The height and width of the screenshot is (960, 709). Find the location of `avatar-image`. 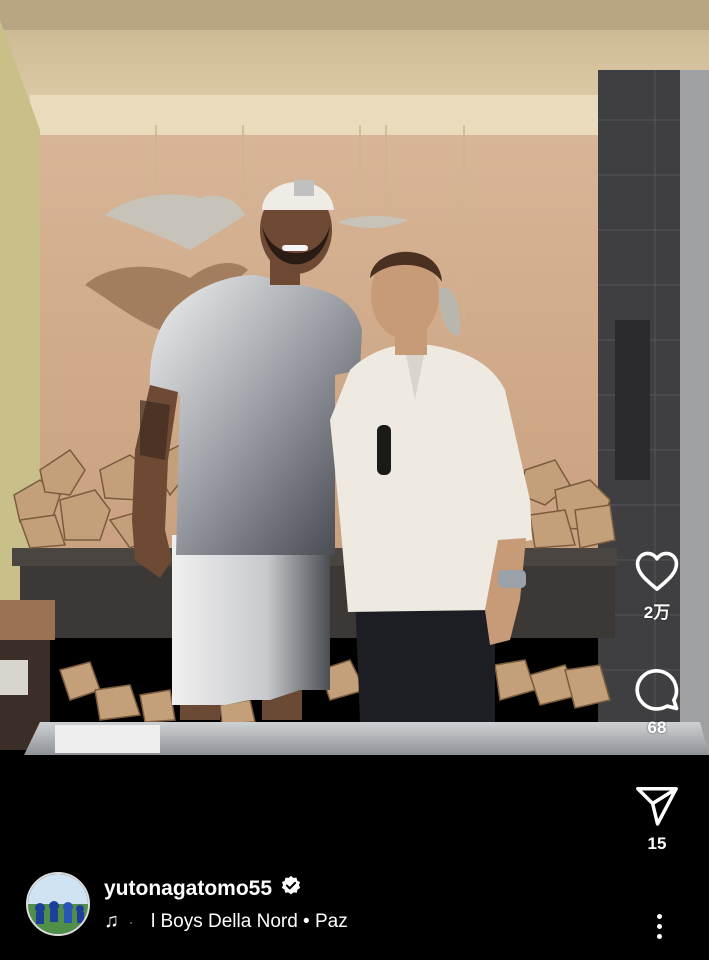

avatar-image is located at coordinates (58, 904).